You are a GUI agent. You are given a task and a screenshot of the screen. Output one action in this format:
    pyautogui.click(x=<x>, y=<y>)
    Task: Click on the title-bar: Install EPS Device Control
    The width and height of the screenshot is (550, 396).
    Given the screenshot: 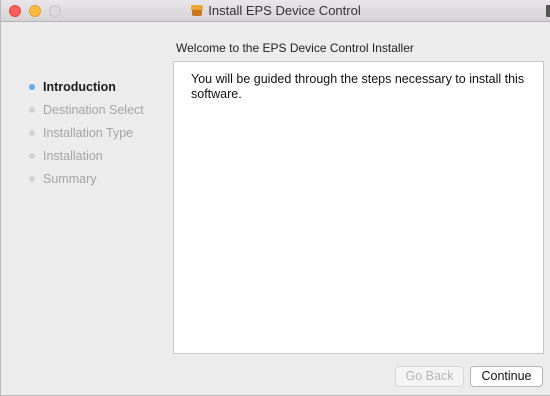 What is the action you would take?
    pyautogui.click(x=275, y=11)
    